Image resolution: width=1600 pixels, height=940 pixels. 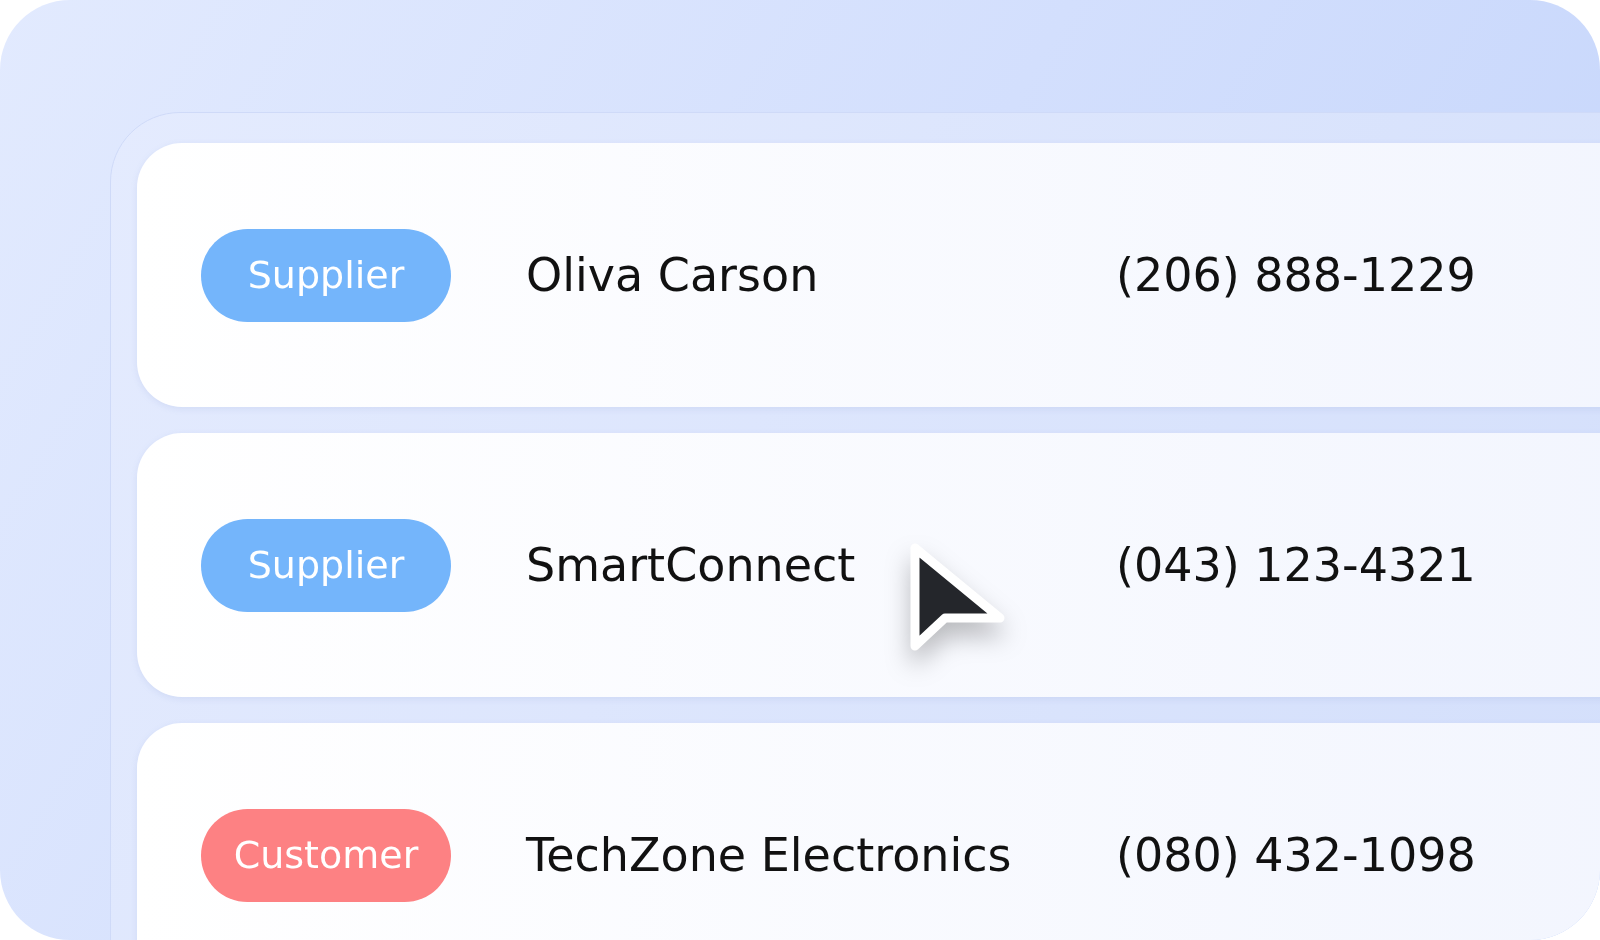 I want to click on contact-phone: (206) 888-1229, so click(x=1296, y=275).